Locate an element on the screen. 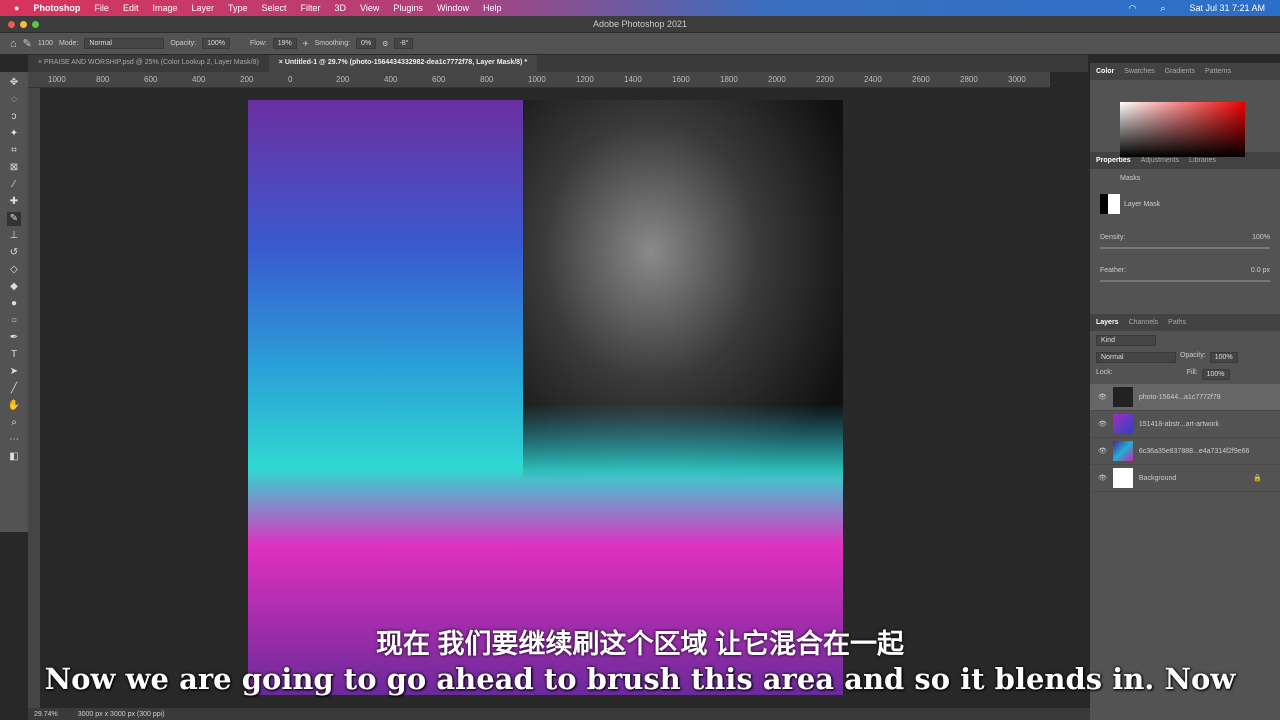 The image size is (1280, 720). vertical-ruler is located at coordinates (34, 398).